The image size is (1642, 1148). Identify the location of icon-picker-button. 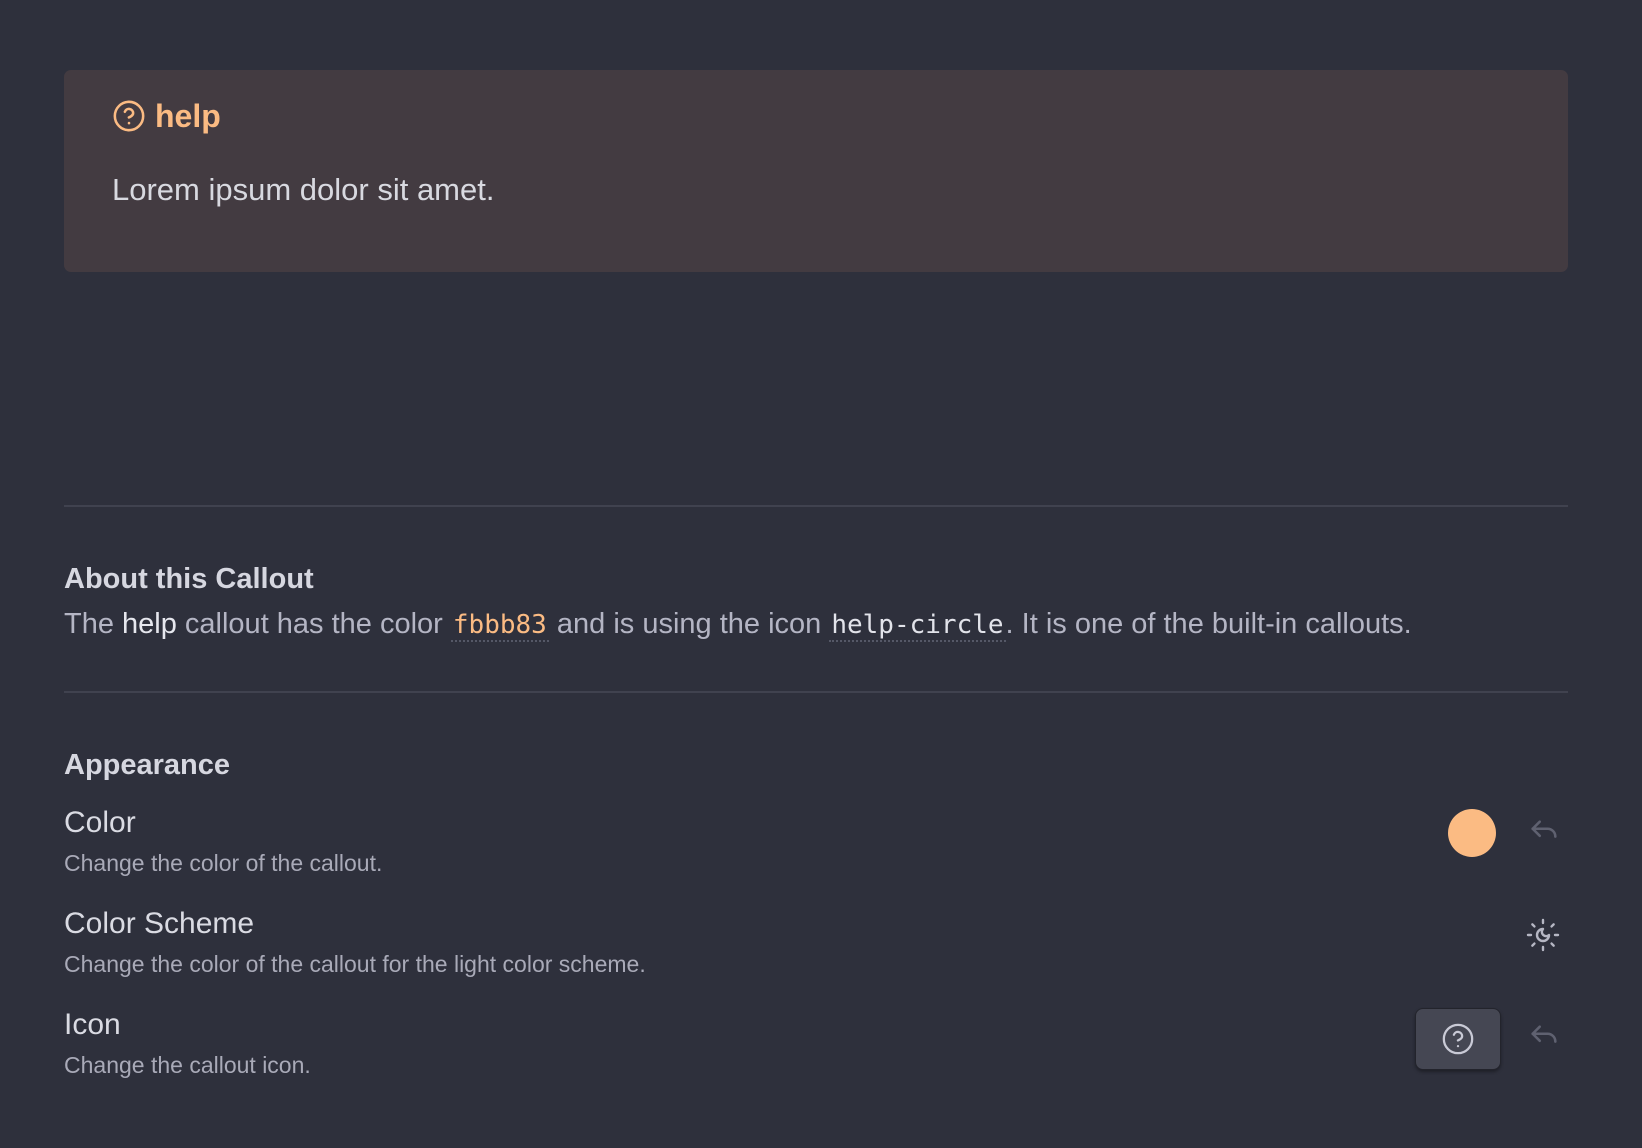
(1458, 1039).